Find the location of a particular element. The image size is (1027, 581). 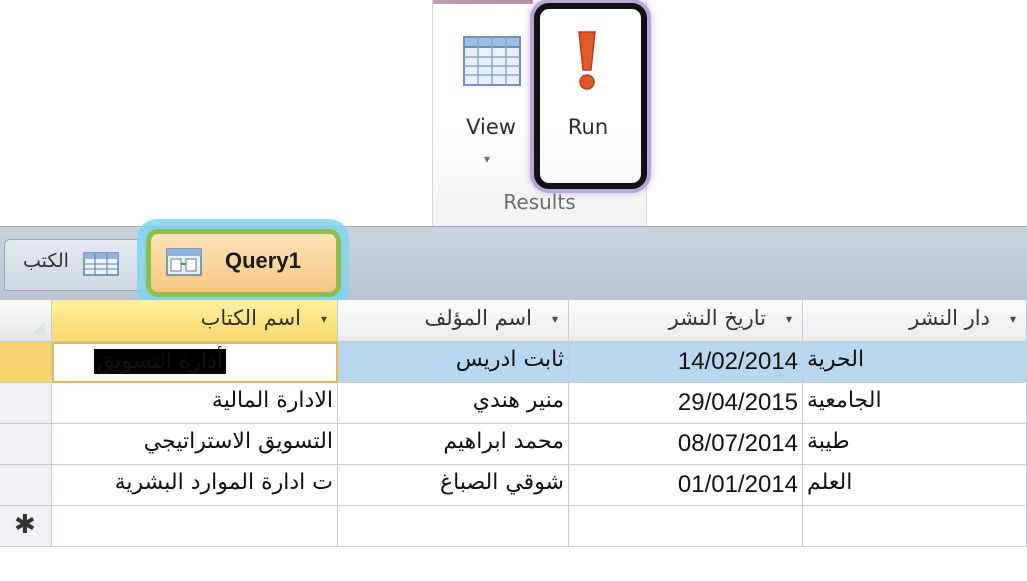

cell-text: محمد ابراهيم is located at coordinates (503, 441).